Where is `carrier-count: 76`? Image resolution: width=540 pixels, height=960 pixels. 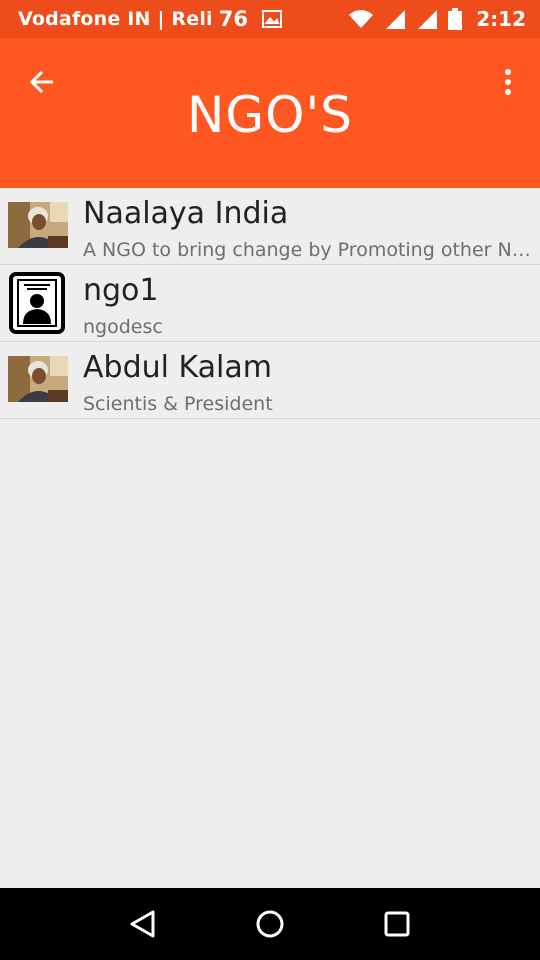
carrier-count: 76 is located at coordinates (233, 19).